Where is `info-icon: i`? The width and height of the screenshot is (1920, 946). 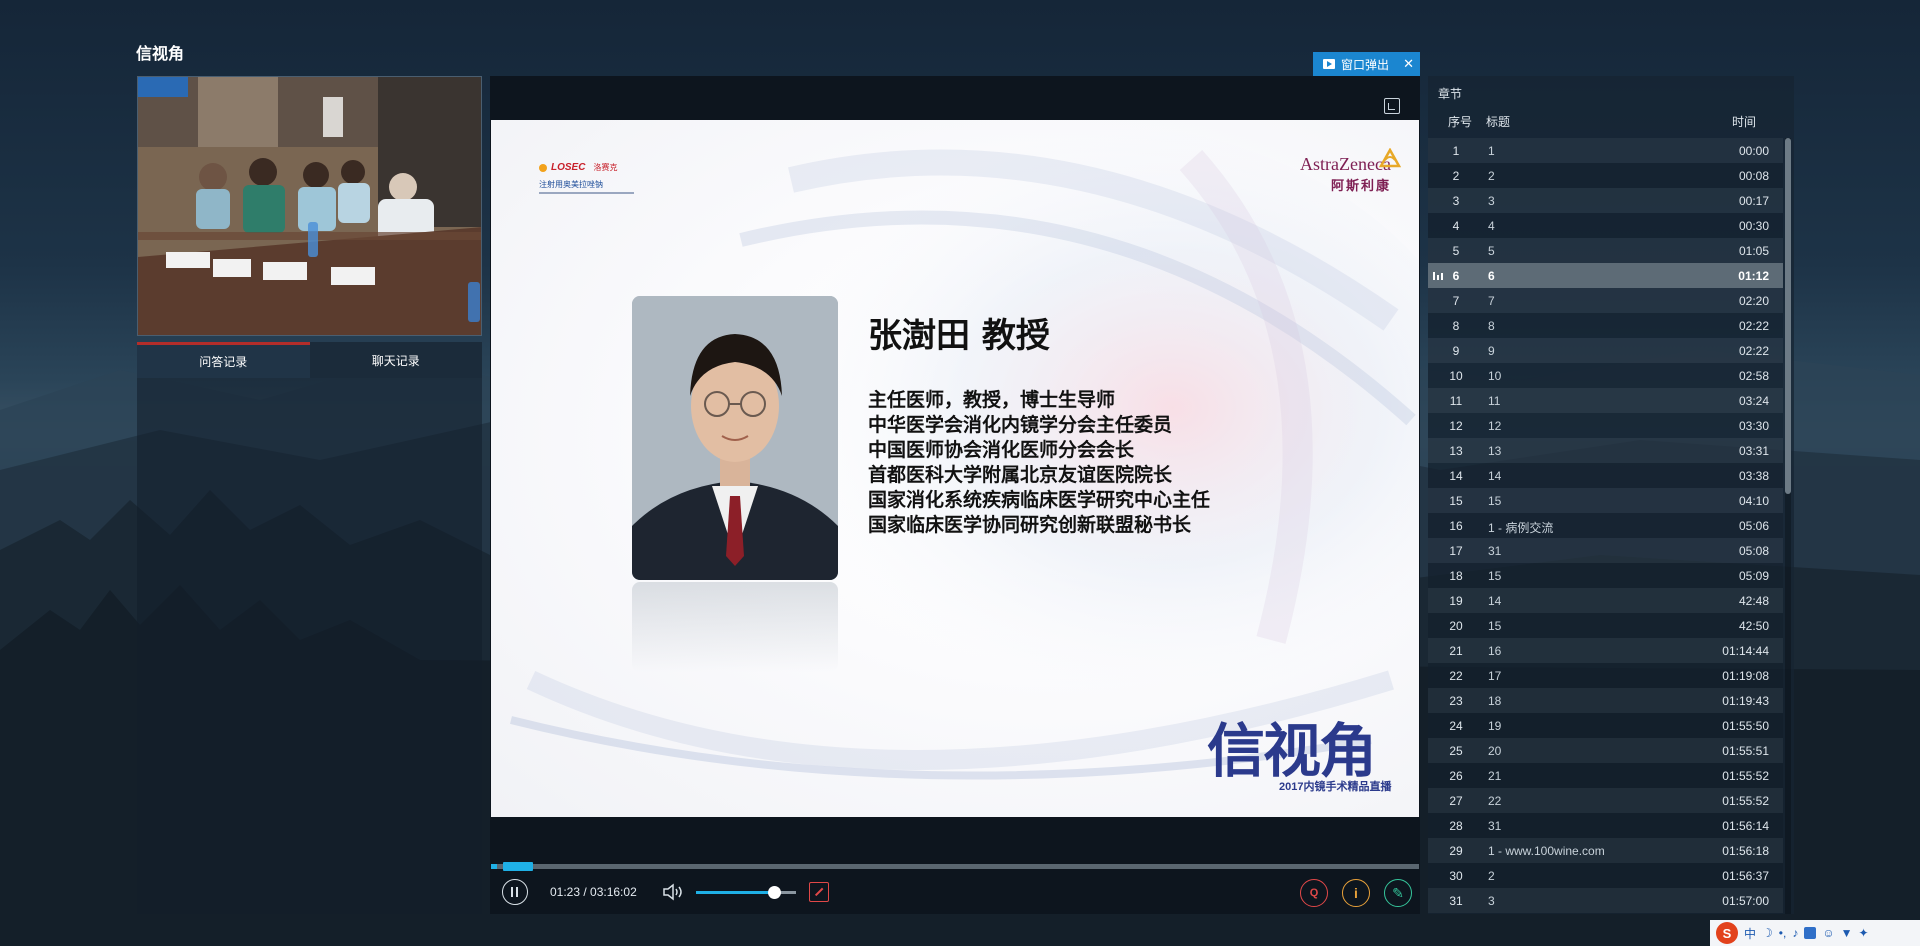
info-icon: i is located at coordinates (1356, 893).